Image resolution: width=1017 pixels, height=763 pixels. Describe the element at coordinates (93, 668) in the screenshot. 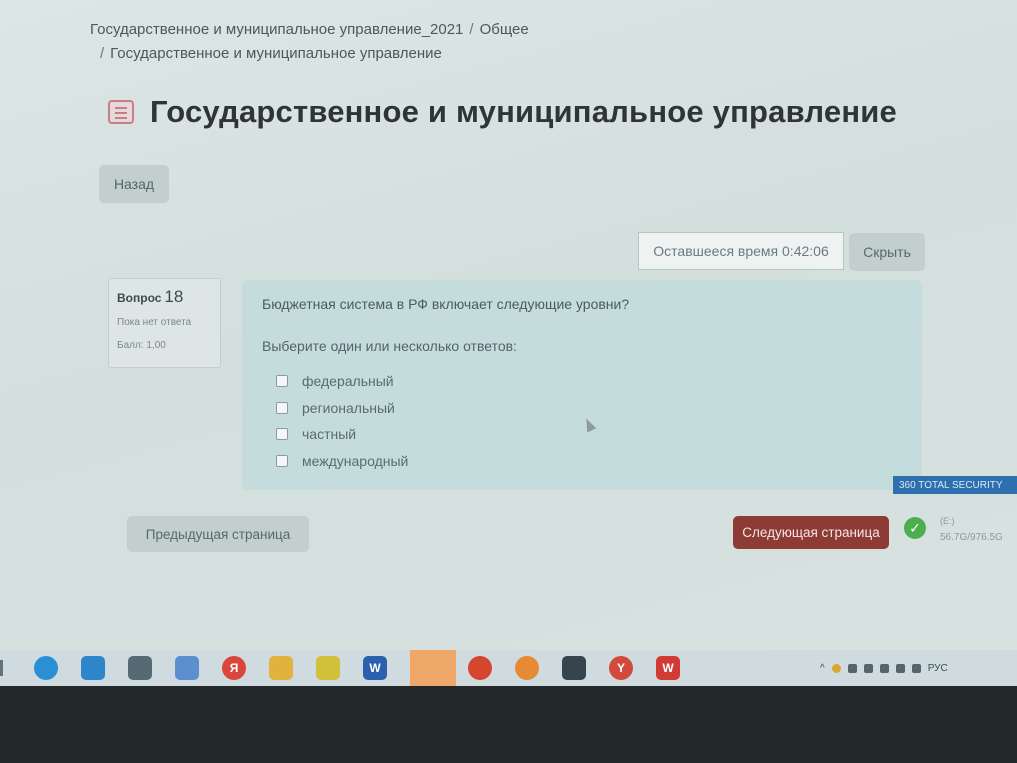

I see `store-icon` at that location.